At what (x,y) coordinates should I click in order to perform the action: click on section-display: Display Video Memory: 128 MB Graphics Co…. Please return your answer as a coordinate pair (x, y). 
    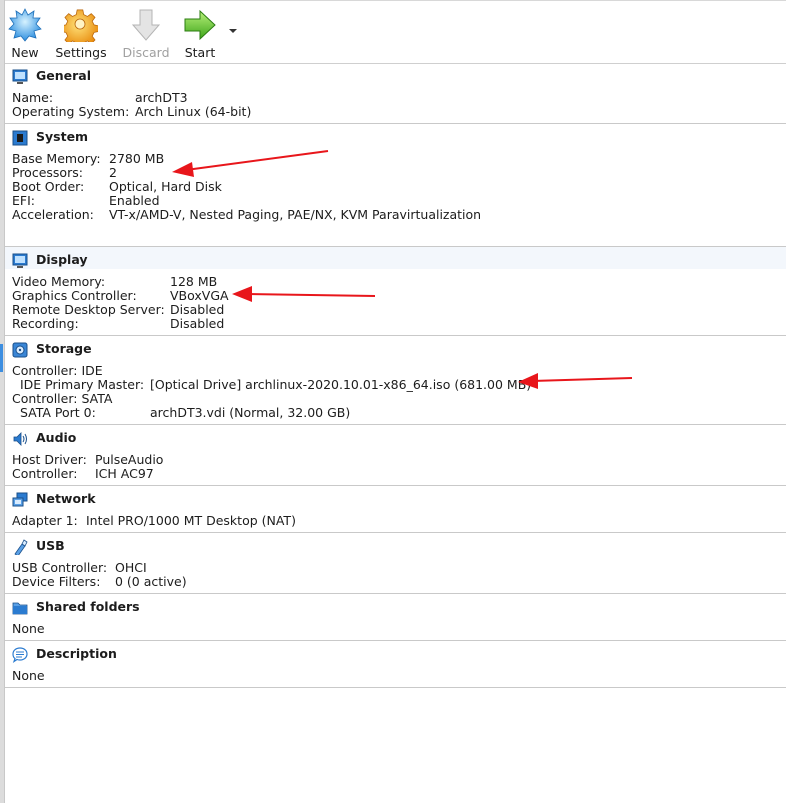
    Looking at the image, I should click on (395, 291).